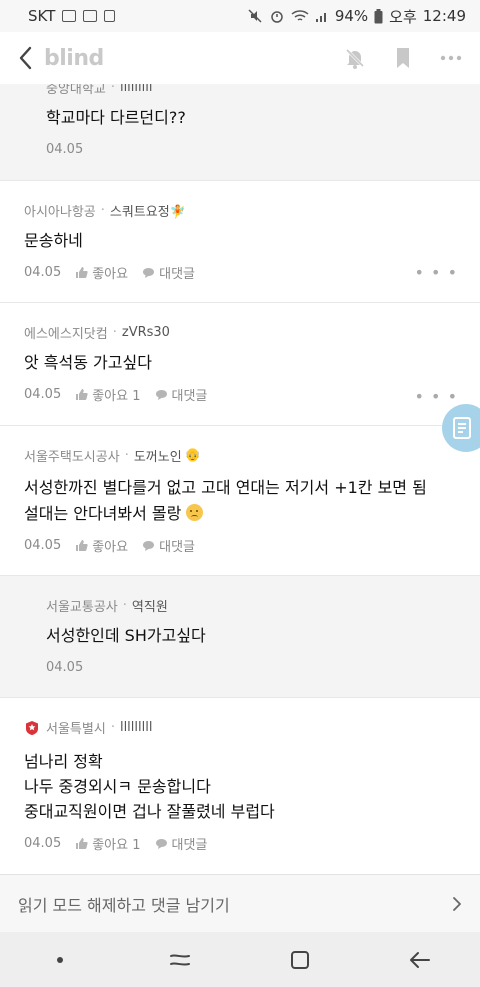  I want to click on chevron-left-icon, so click(25, 58).